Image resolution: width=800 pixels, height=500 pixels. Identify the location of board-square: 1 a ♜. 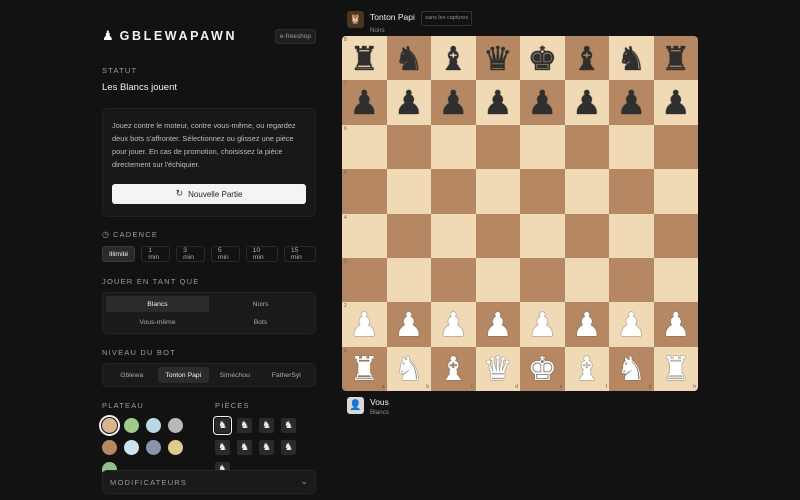
(364, 368).